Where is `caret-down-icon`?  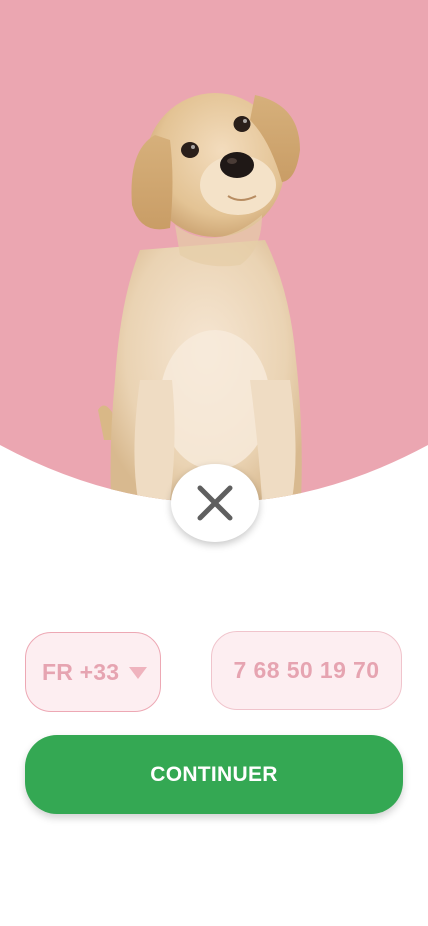 caret-down-icon is located at coordinates (138, 673).